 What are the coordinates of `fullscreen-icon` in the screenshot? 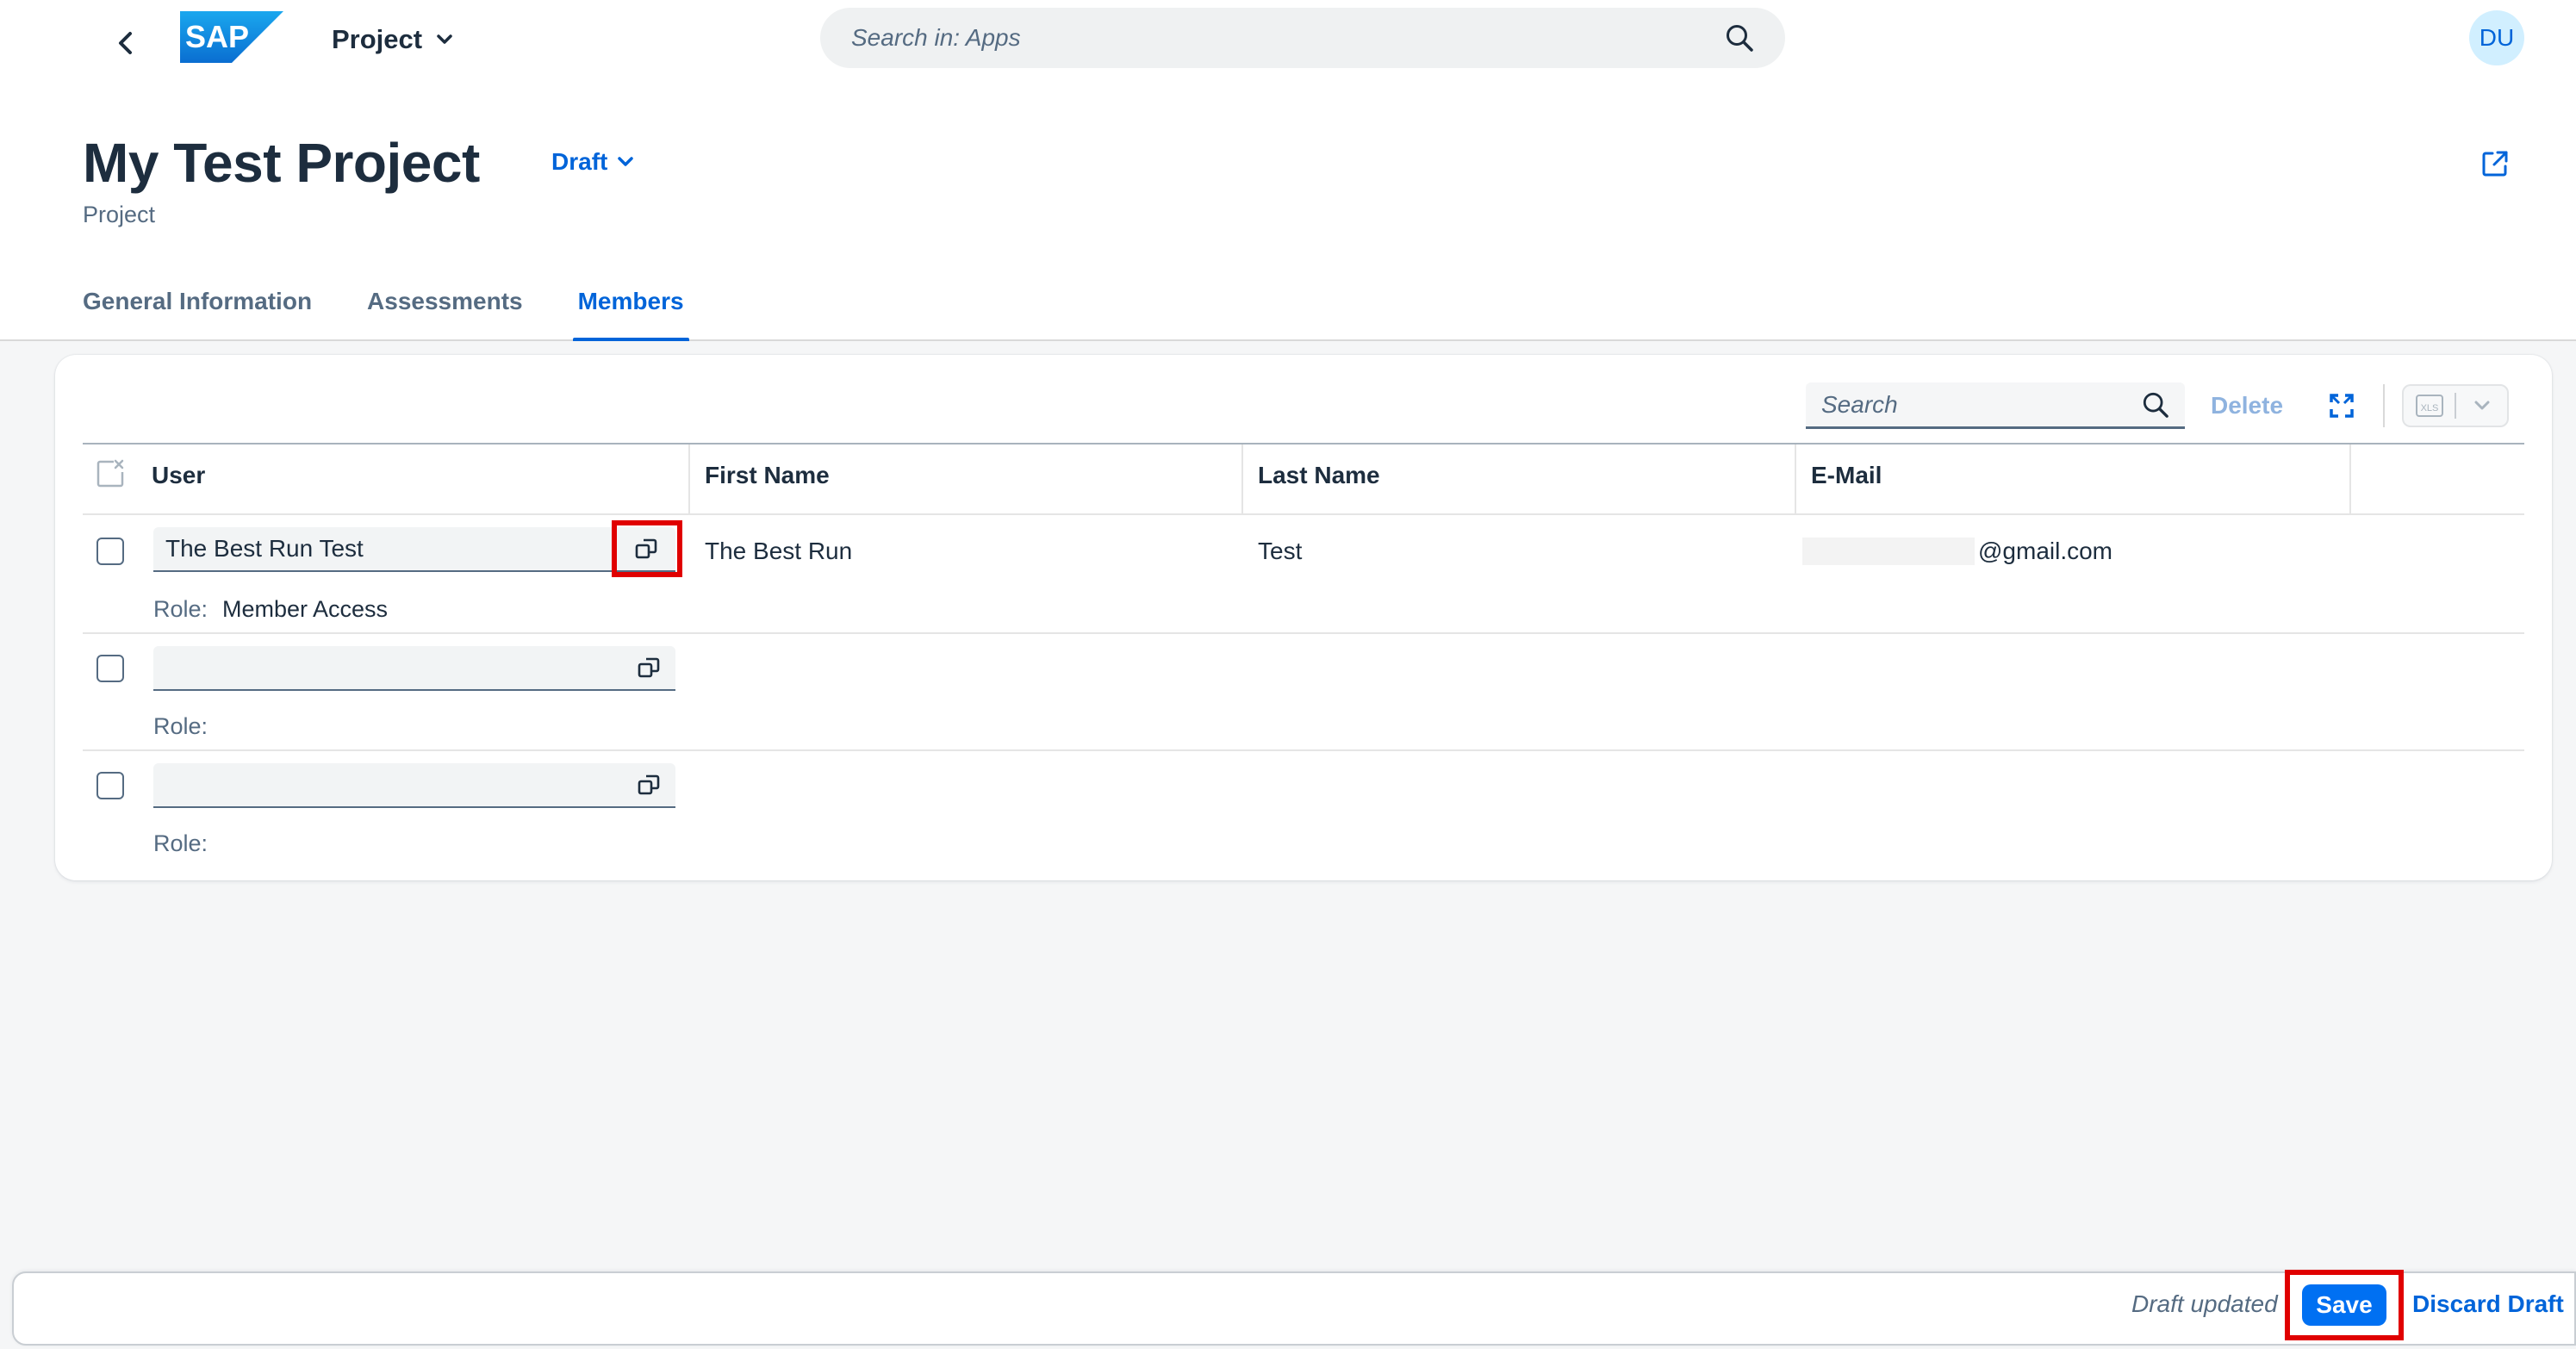 It's located at (2342, 406).